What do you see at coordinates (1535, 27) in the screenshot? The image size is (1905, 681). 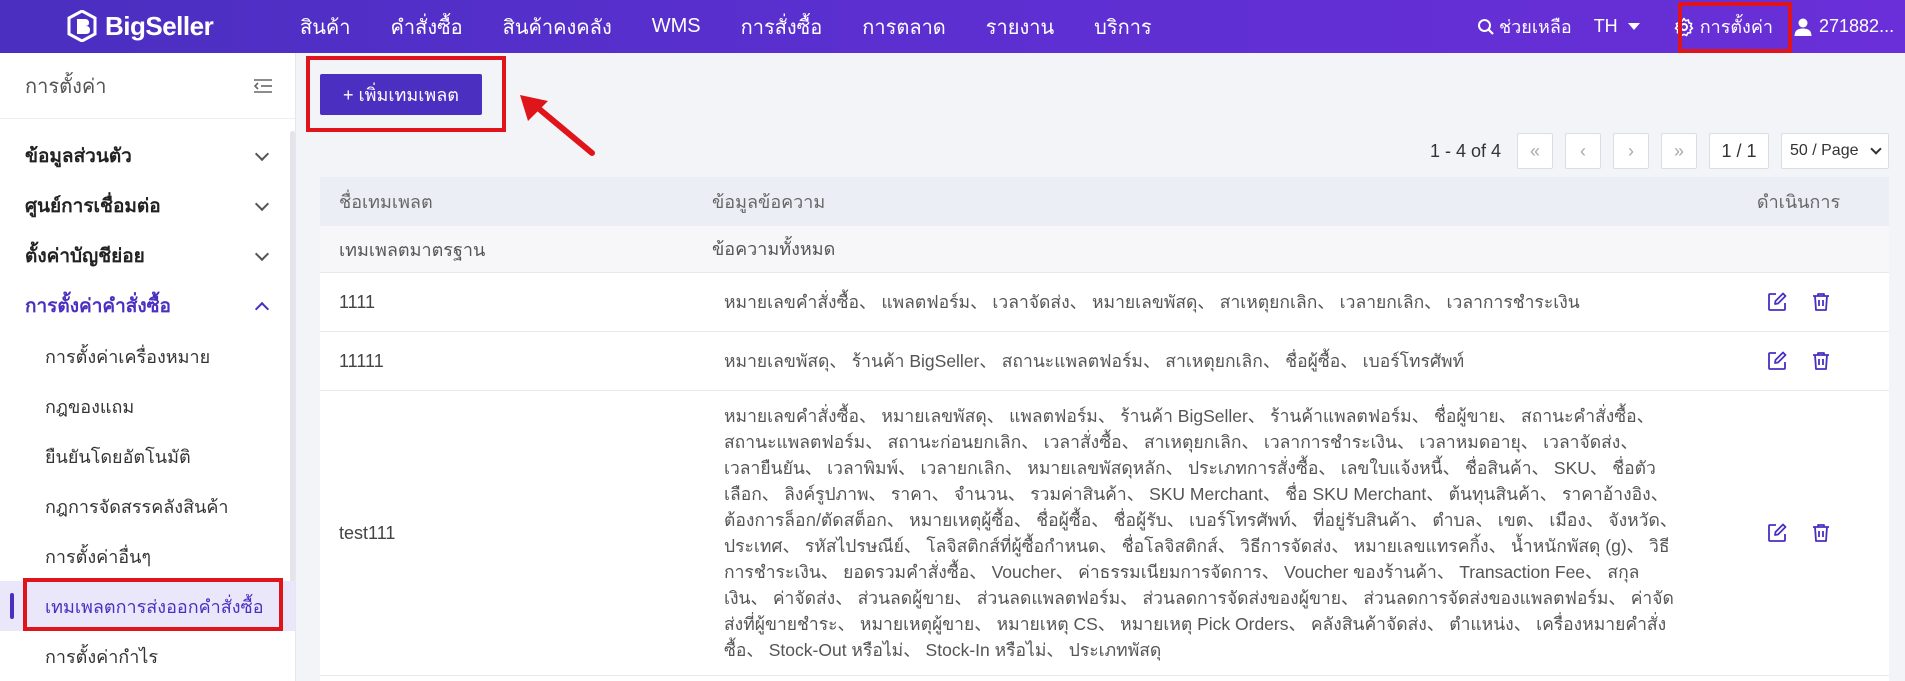 I see `help-label: ช่วยเหลือ` at bounding box center [1535, 27].